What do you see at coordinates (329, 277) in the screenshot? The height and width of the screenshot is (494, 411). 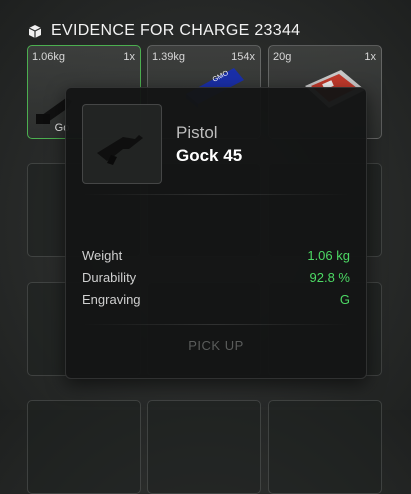 I see `stat-value: 92.8 %` at bounding box center [329, 277].